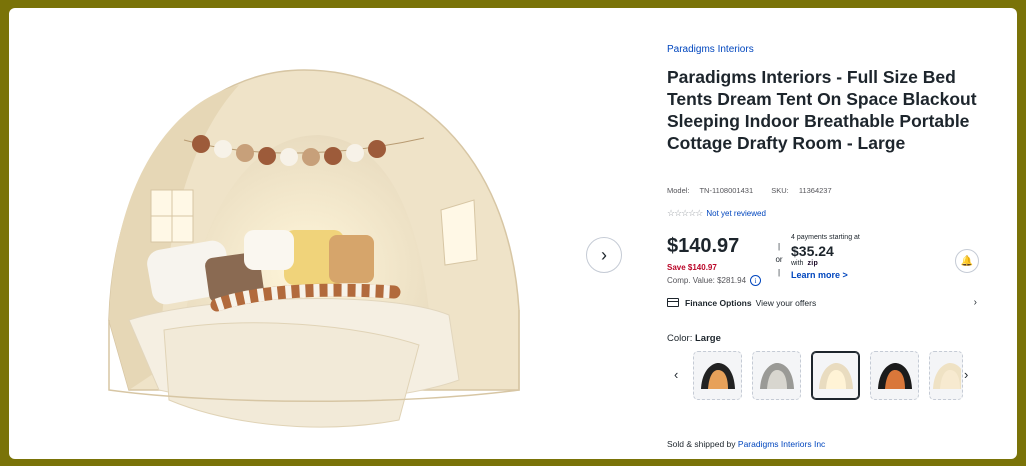 Image resolution: width=1026 pixels, height=466 pixels. What do you see at coordinates (825, 237) in the screenshot?
I see `pay-start-text: 4 payments starting at` at bounding box center [825, 237].